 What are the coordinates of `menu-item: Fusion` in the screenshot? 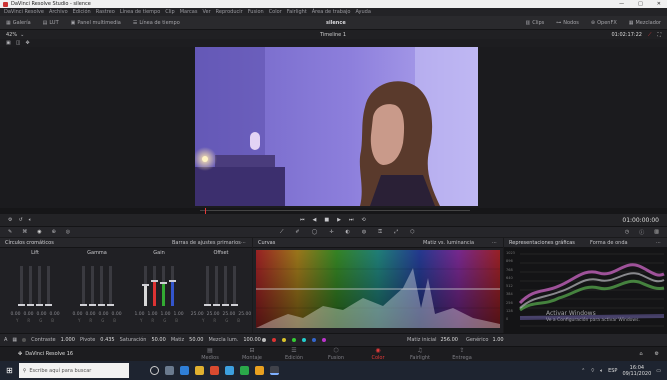 It's located at (256, 12).